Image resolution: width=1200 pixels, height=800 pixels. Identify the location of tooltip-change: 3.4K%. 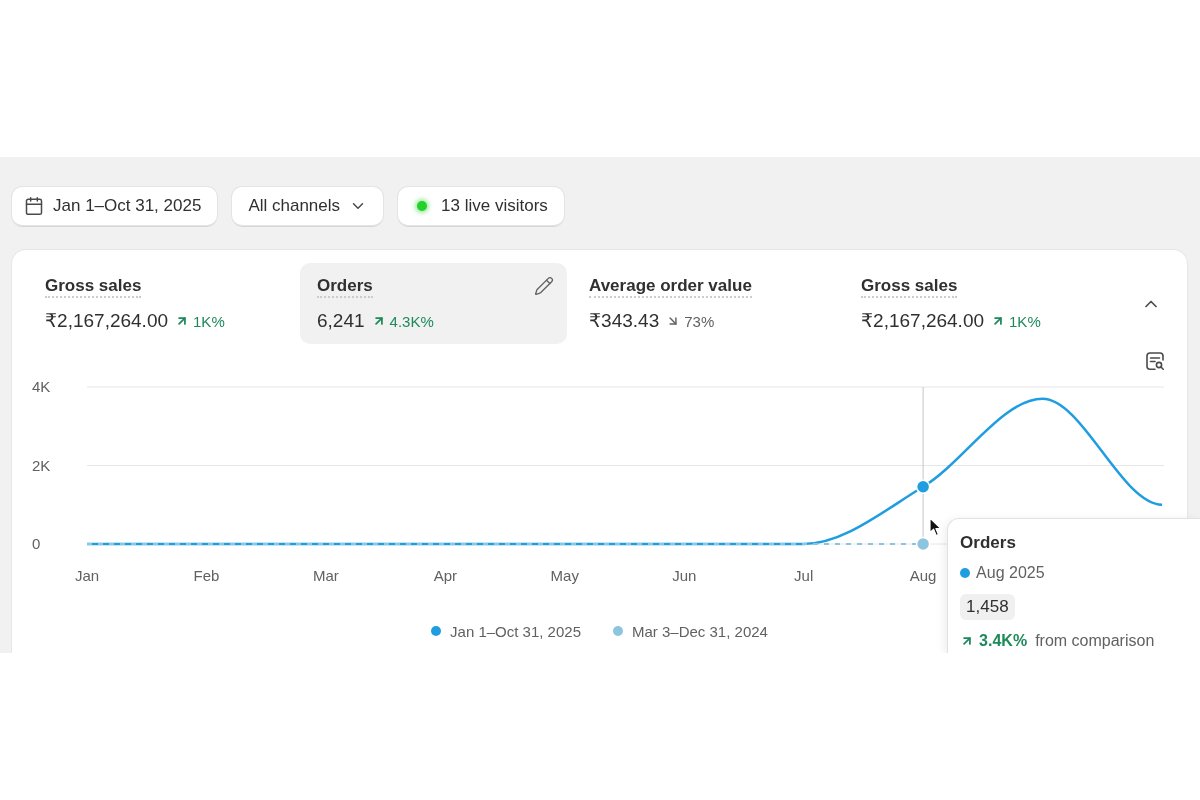
(1003, 641).